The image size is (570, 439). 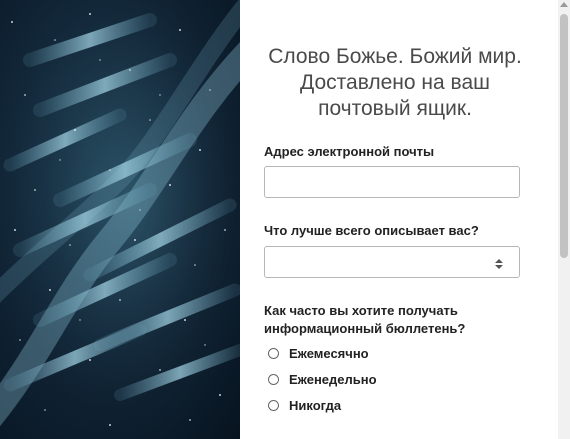 What do you see at coordinates (329, 353) in the screenshot?
I see `frequency-option-label: Ежемесячно` at bounding box center [329, 353].